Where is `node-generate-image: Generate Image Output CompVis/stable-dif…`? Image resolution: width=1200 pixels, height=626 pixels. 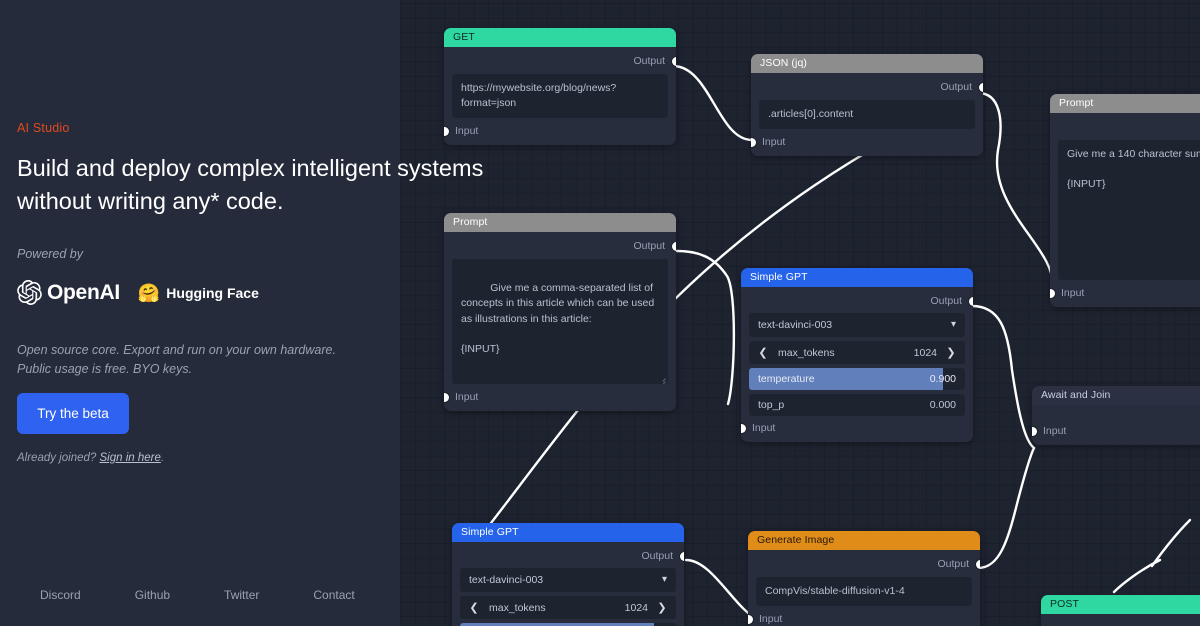
node-generate-image: Generate Image Output CompVis/stable-dif… is located at coordinates (864, 578).